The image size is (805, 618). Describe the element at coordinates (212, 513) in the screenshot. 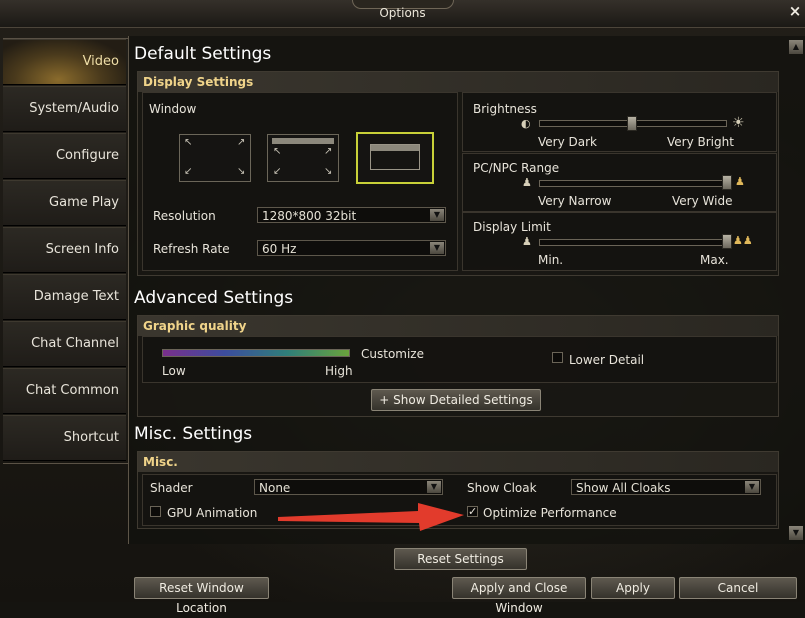

I see `gpu-animation-label: GPU Animation` at that location.